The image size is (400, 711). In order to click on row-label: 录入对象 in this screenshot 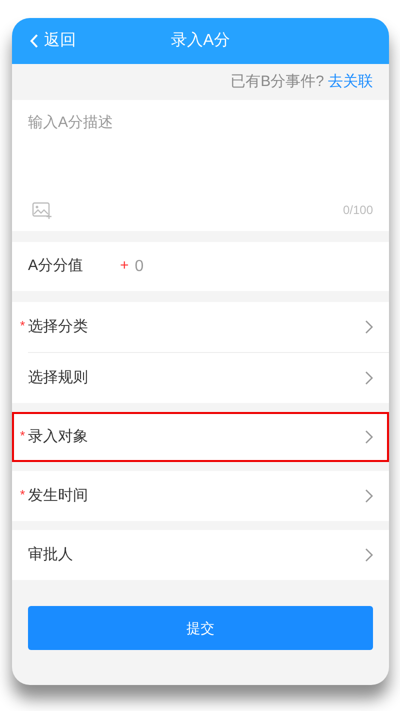, I will do `click(58, 436)`.